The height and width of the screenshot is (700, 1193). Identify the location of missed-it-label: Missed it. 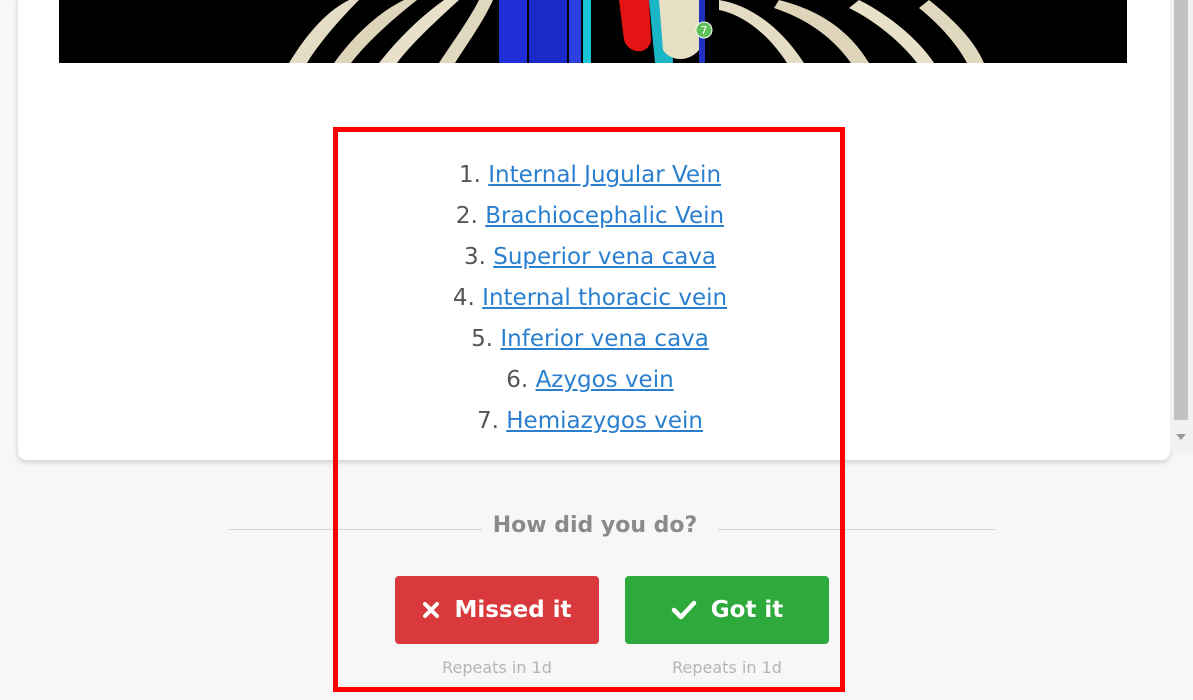
(513, 610).